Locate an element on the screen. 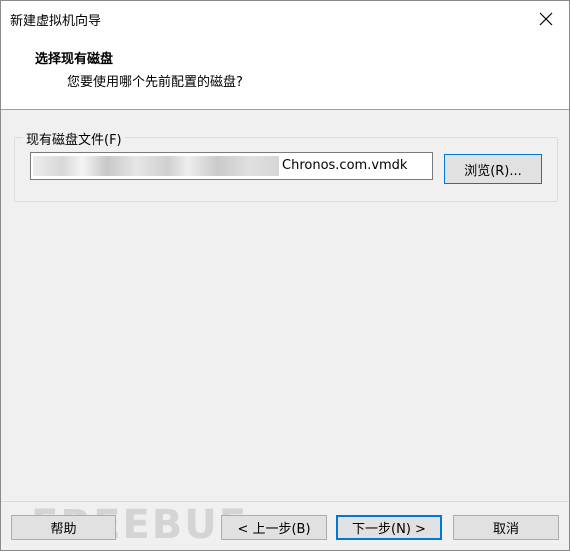 The height and width of the screenshot is (551, 570). page-title: 选择现有磁盘 is located at coordinates (74, 59).